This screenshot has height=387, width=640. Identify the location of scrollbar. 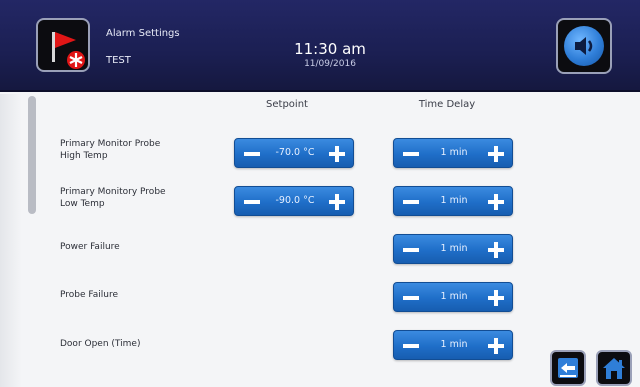
(32, 155).